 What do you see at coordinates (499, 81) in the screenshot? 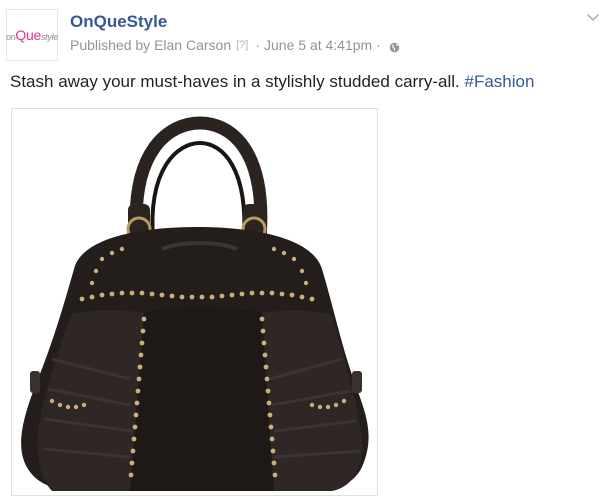
I see `hashtag-link: #Fashion` at bounding box center [499, 81].